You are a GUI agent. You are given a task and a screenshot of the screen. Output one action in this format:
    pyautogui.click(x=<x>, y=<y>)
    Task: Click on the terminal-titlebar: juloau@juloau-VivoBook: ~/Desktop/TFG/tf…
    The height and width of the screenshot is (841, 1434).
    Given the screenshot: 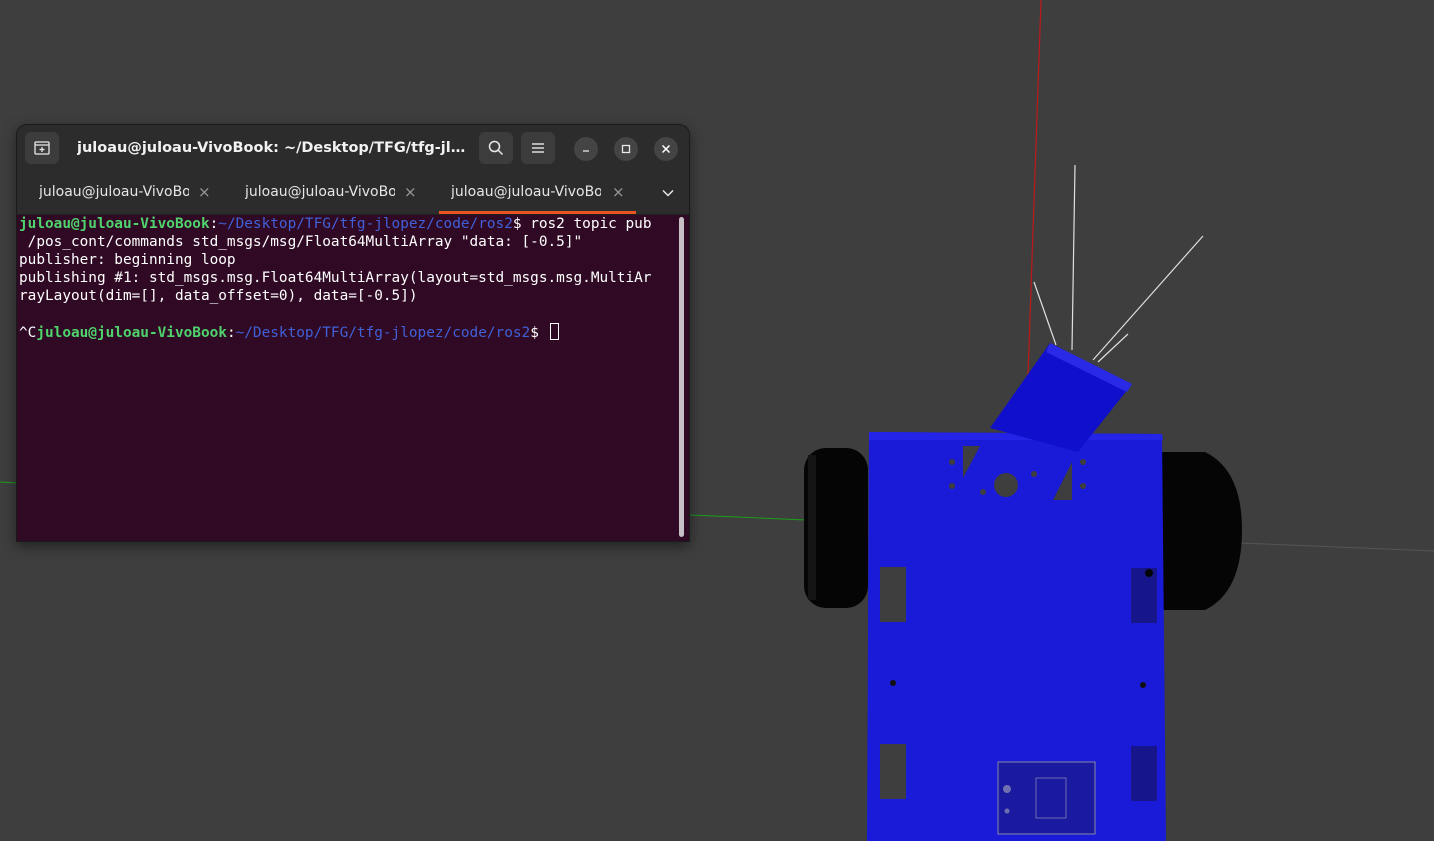 What is the action you would take?
    pyautogui.click(x=353, y=148)
    